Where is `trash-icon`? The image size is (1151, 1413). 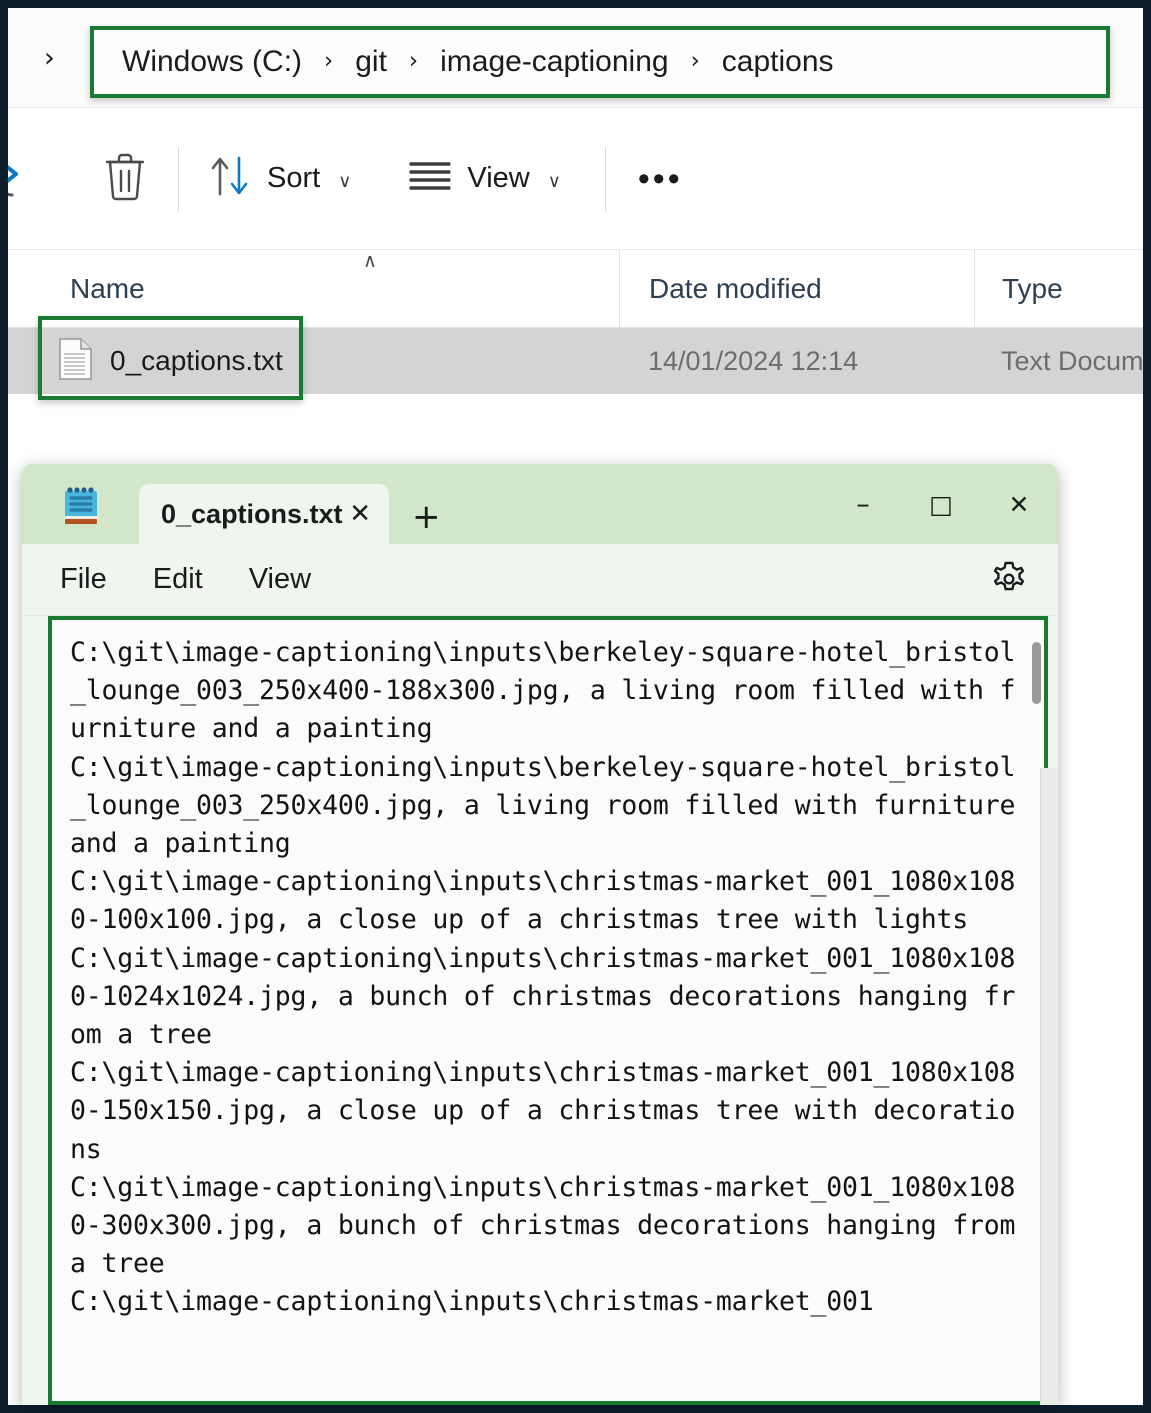 trash-icon is located at coordinates (125, 178).